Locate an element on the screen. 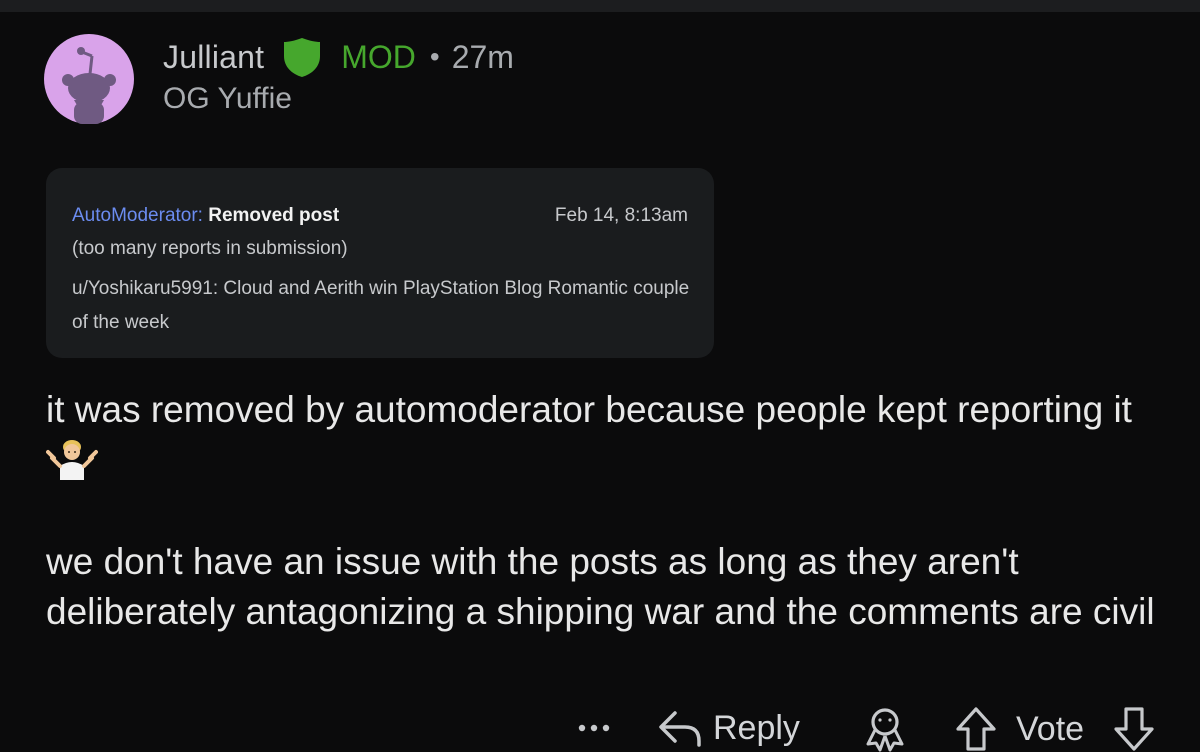 This screenshot has height=752, width=1200. mod-log-date: Feb 14, 8:13am is located at coordinates (621, 215).